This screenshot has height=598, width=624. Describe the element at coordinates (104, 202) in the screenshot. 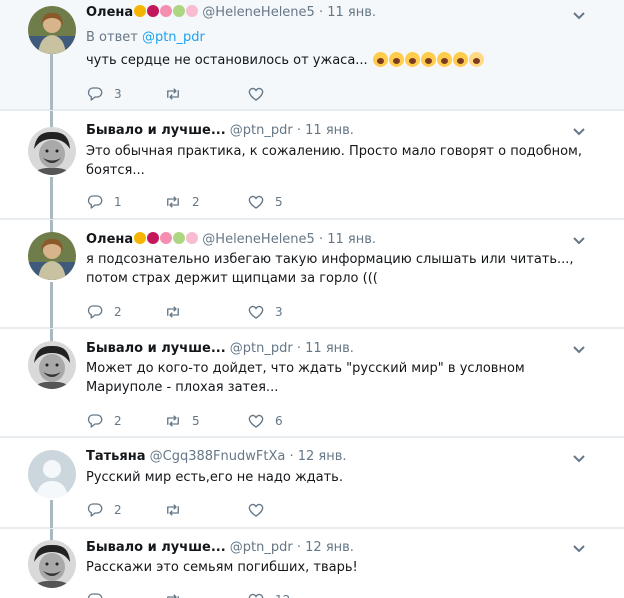

I see `reply-button: 1` at that location.